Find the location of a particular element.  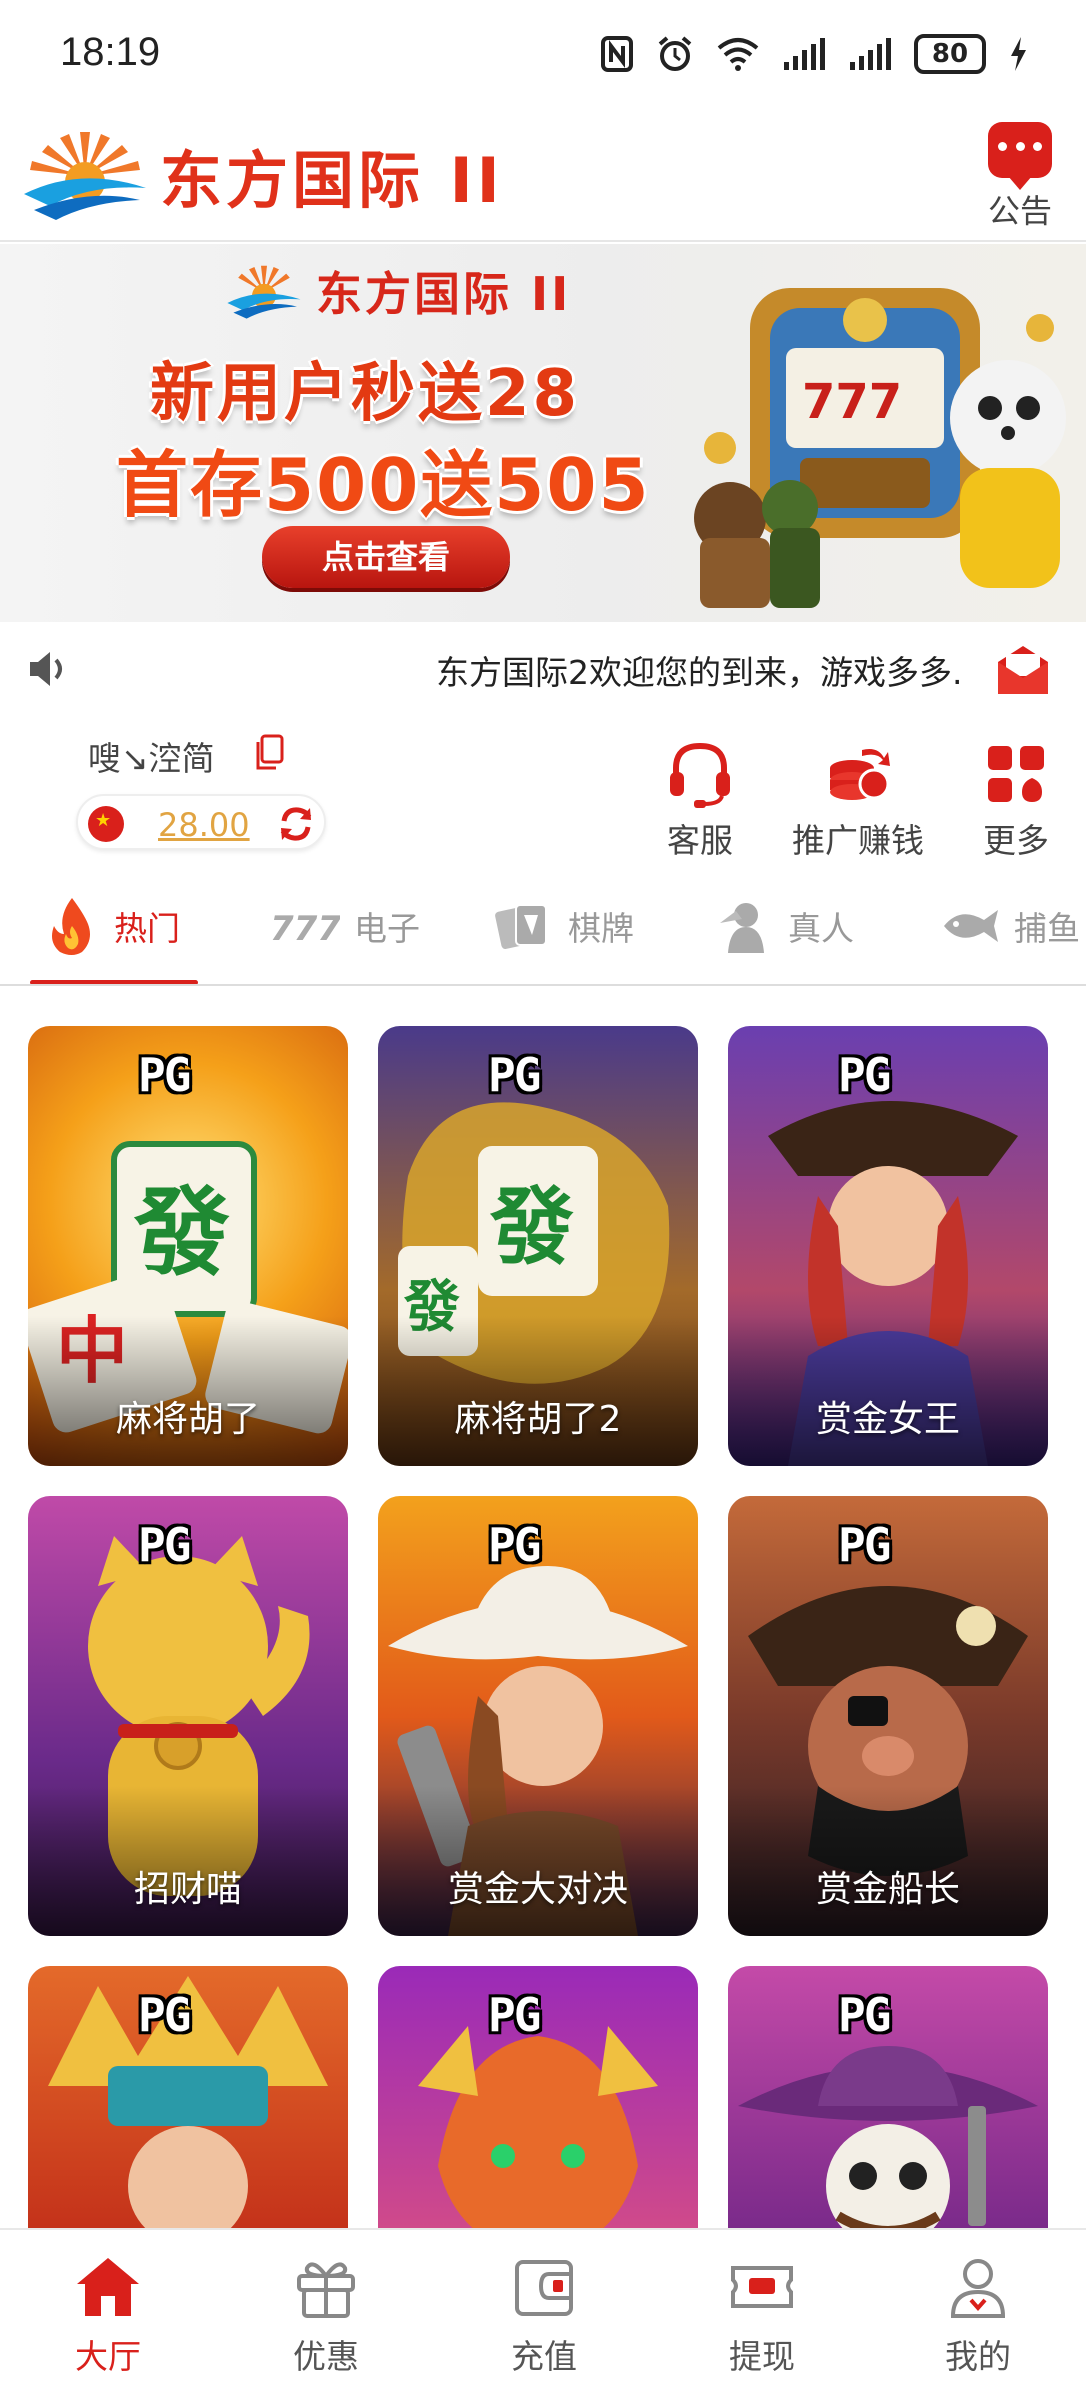

banner-logo: 东方国际 II is located at coordinates (396, 291).